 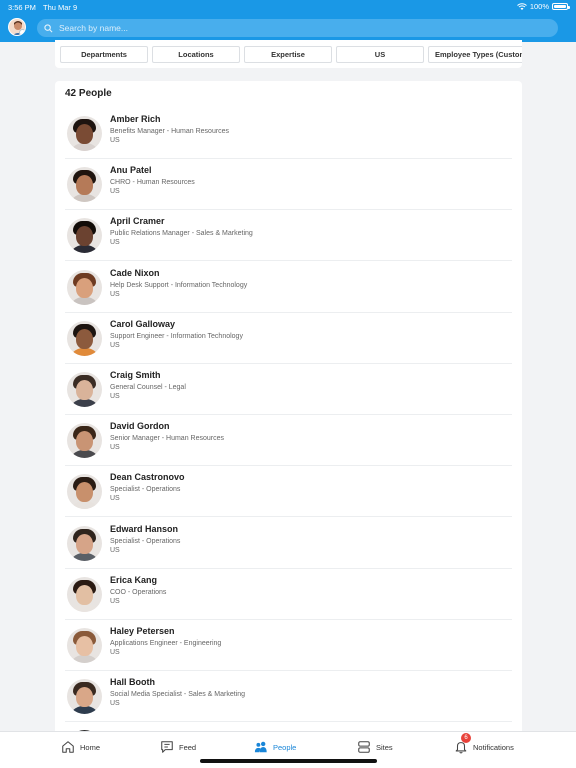 What do you see at coordinates (196, 54) in the screenshot?
I see `filter-locations: Locations` at bounding box center [196, 54].